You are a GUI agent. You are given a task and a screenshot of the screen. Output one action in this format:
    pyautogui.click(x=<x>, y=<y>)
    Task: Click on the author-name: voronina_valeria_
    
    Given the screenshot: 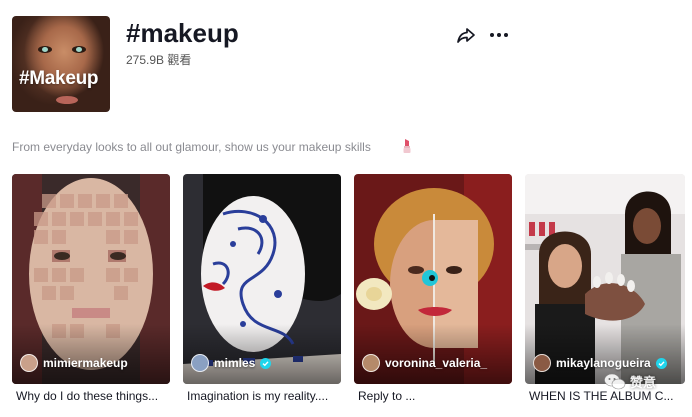 What is the action you would take?
    pyautogui.click(x=436, y=363)
    